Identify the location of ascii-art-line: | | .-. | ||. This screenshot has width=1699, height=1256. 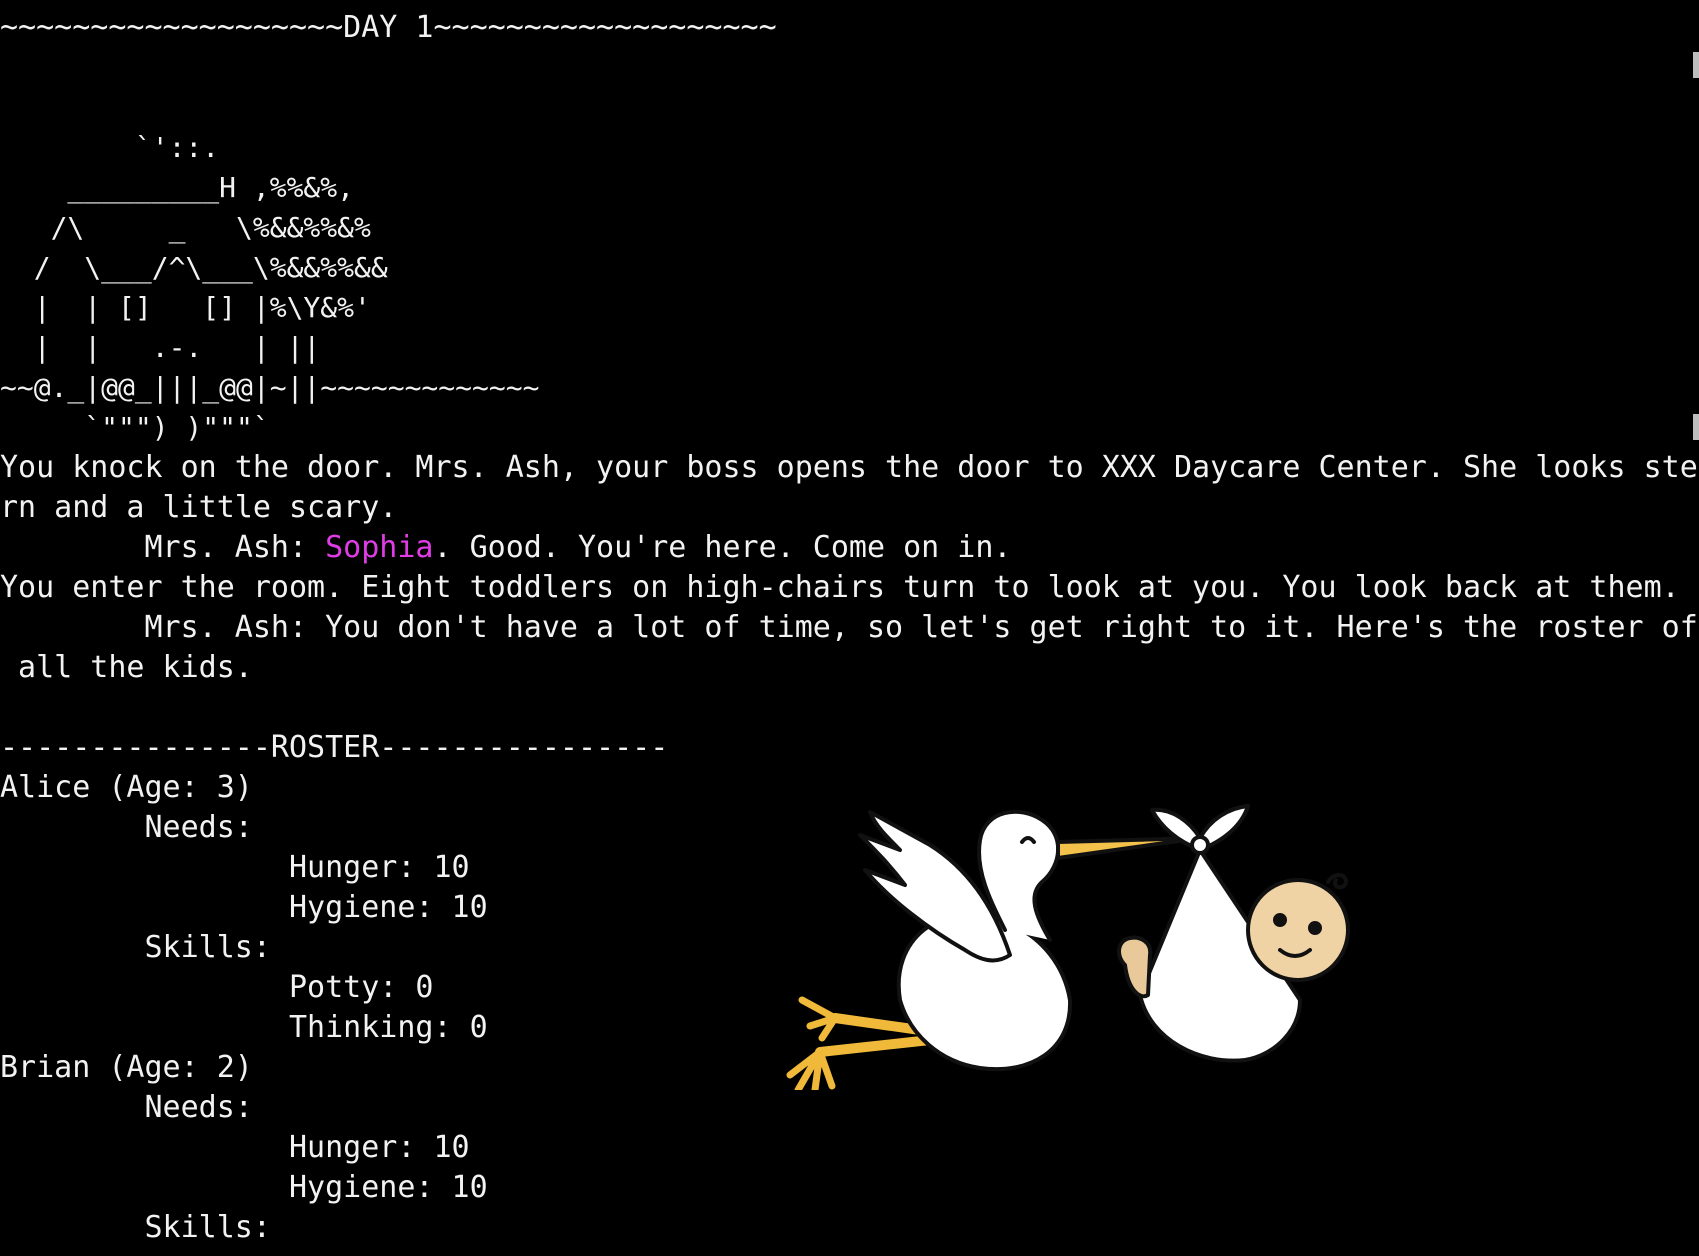
(160, 347).